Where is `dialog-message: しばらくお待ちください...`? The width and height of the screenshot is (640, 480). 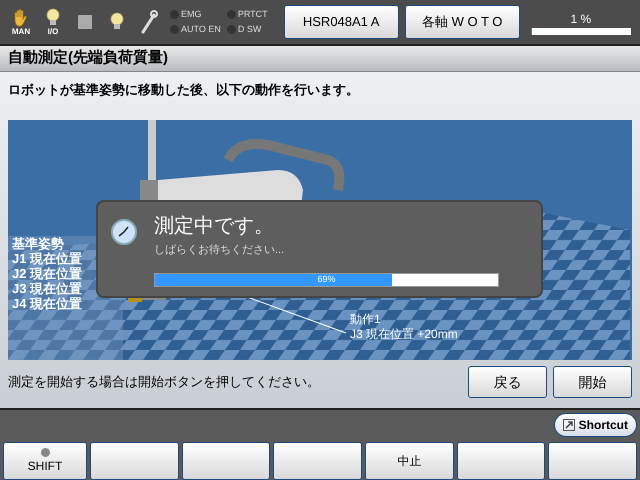 dialog-message: しばらくお待ちください... is located at coordinates (220, 250).